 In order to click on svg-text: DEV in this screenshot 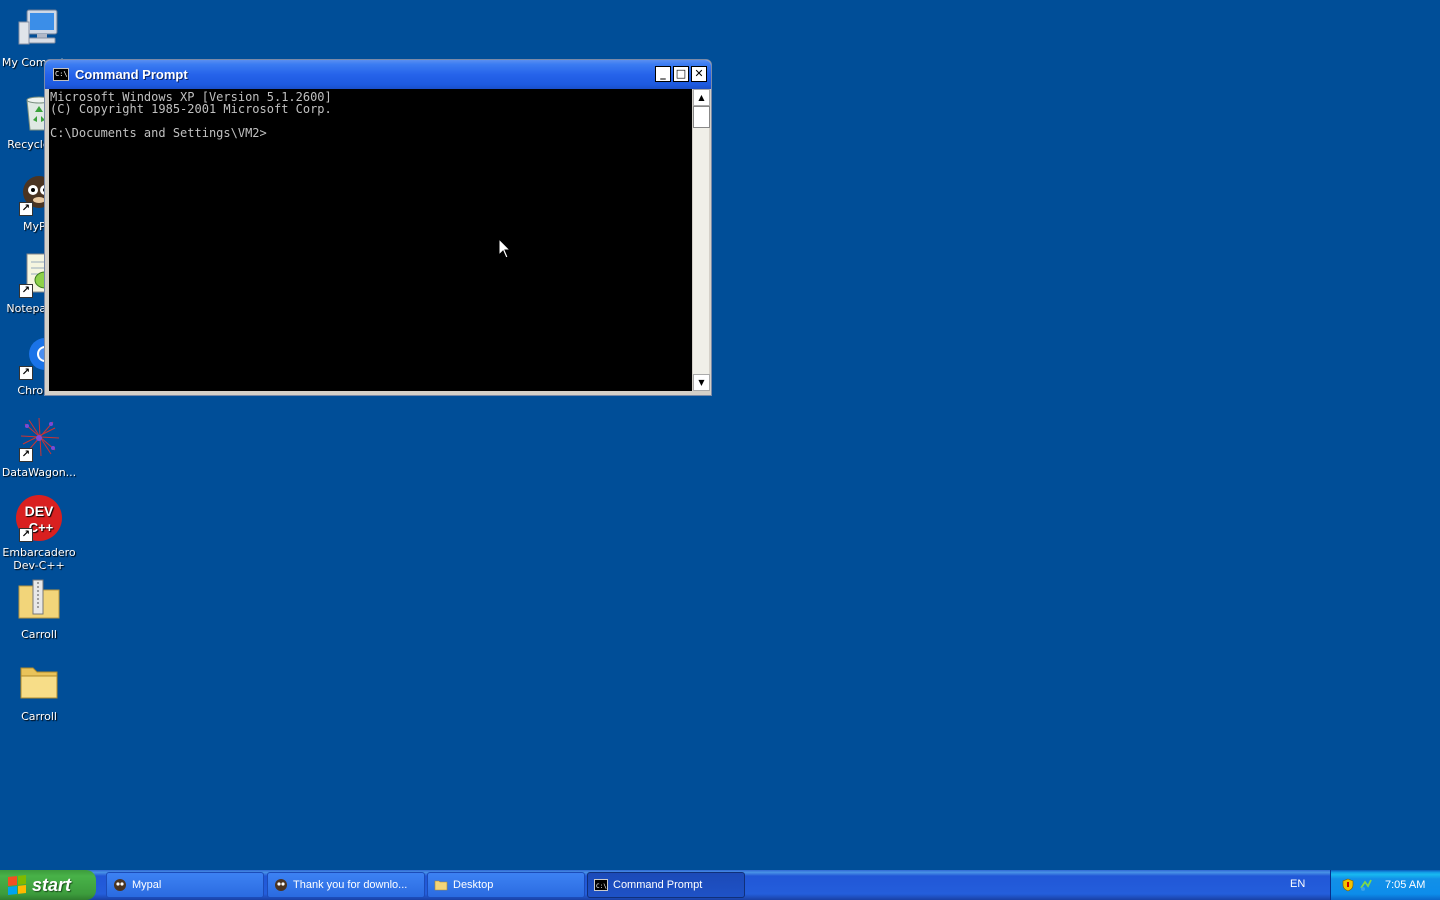, I will do `click(39, 511)`.